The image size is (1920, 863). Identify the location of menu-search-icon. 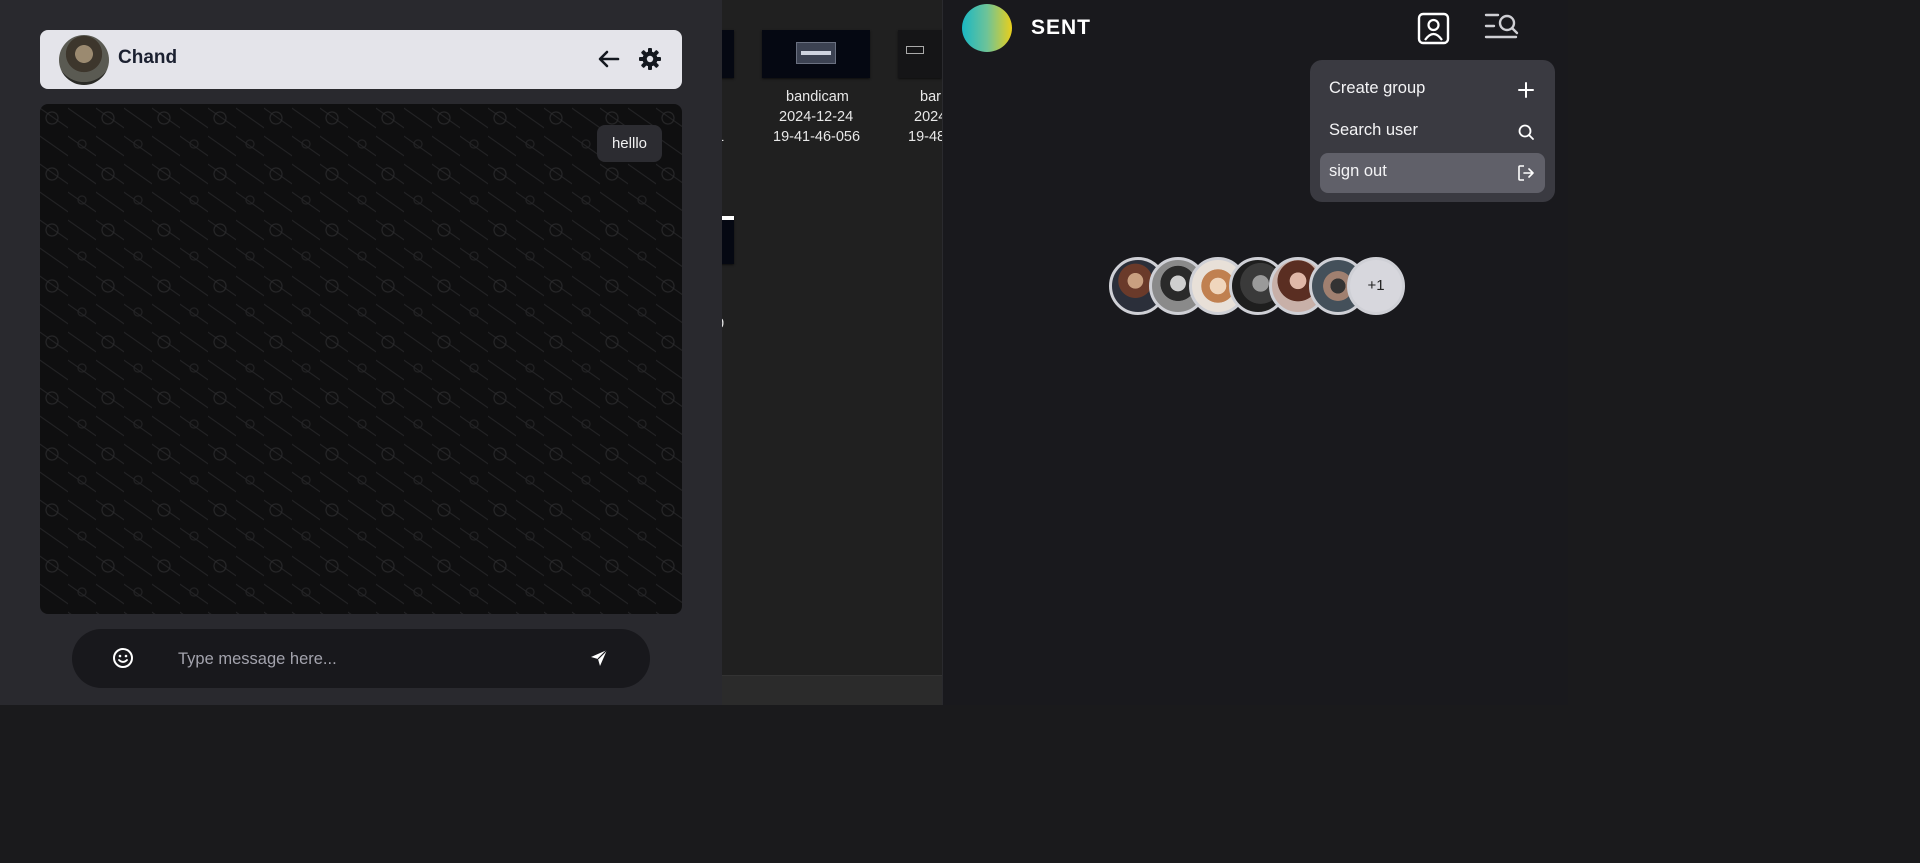
(1501, 26).